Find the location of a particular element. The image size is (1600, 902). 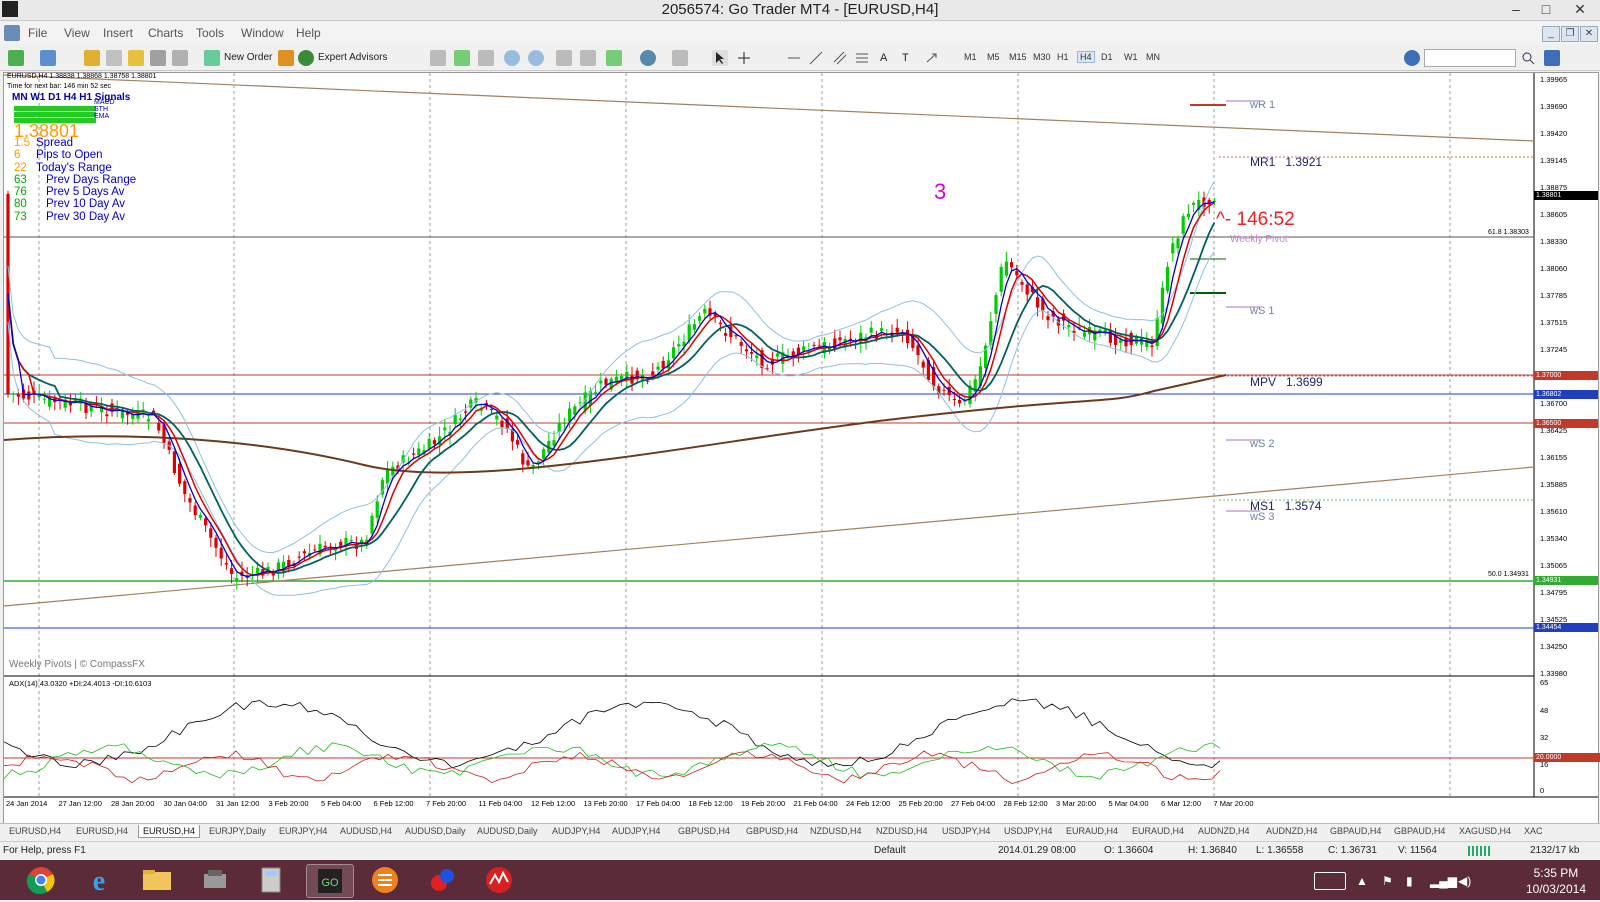

action-center-icon: ⚑ is located at coordinates (1387, 881).